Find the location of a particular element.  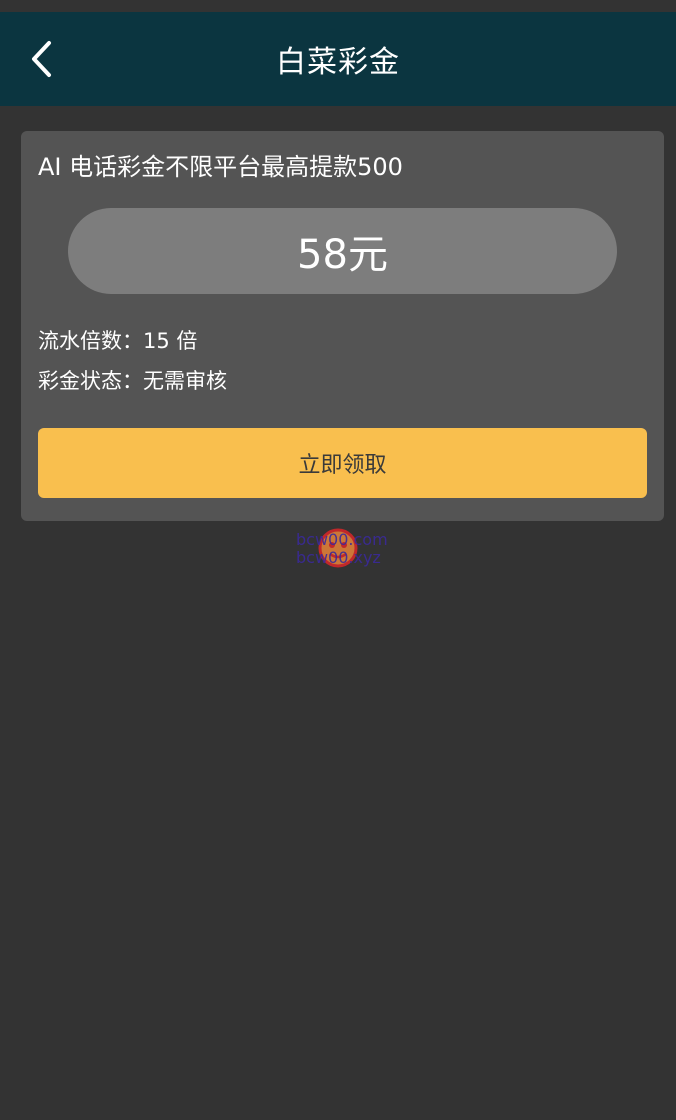

bonus-status-row: 彩金状态：无需审核 is located at coordinates (132, 380).